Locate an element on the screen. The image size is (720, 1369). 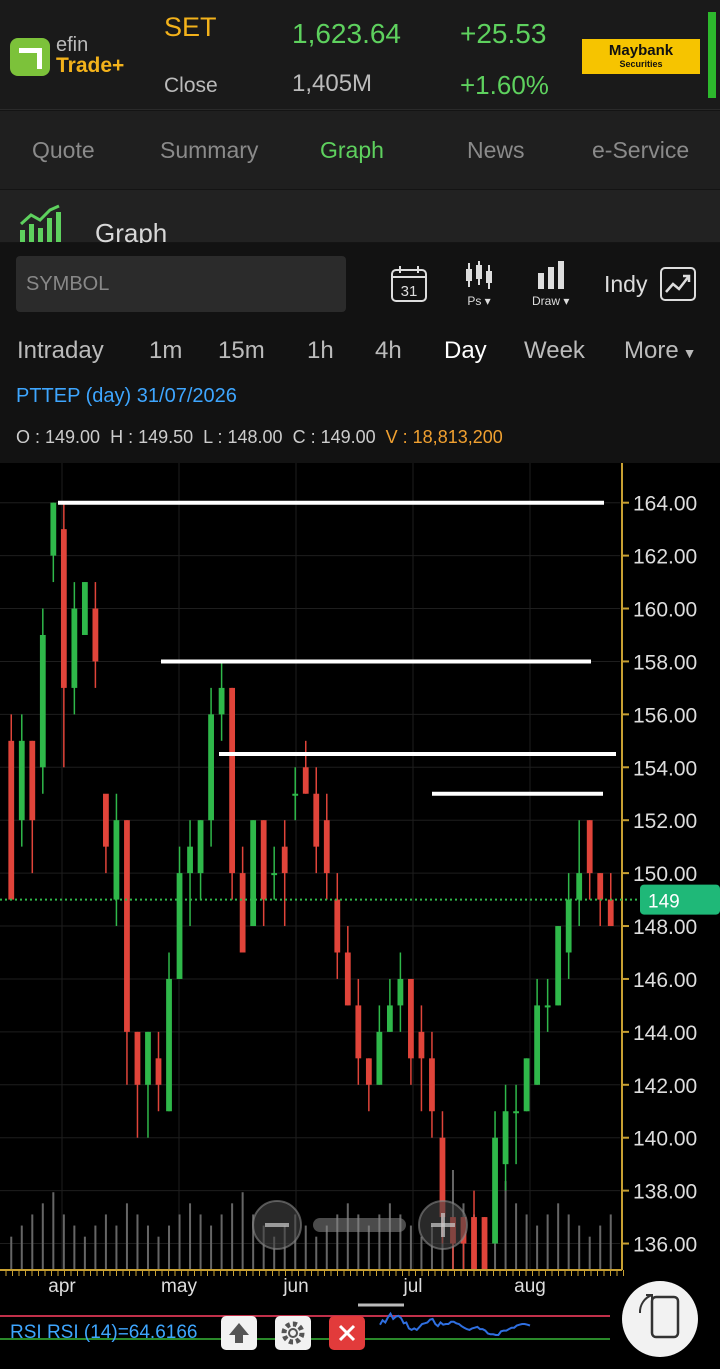
price-tick-label: 162.00 is located at coordinates (665, 557).